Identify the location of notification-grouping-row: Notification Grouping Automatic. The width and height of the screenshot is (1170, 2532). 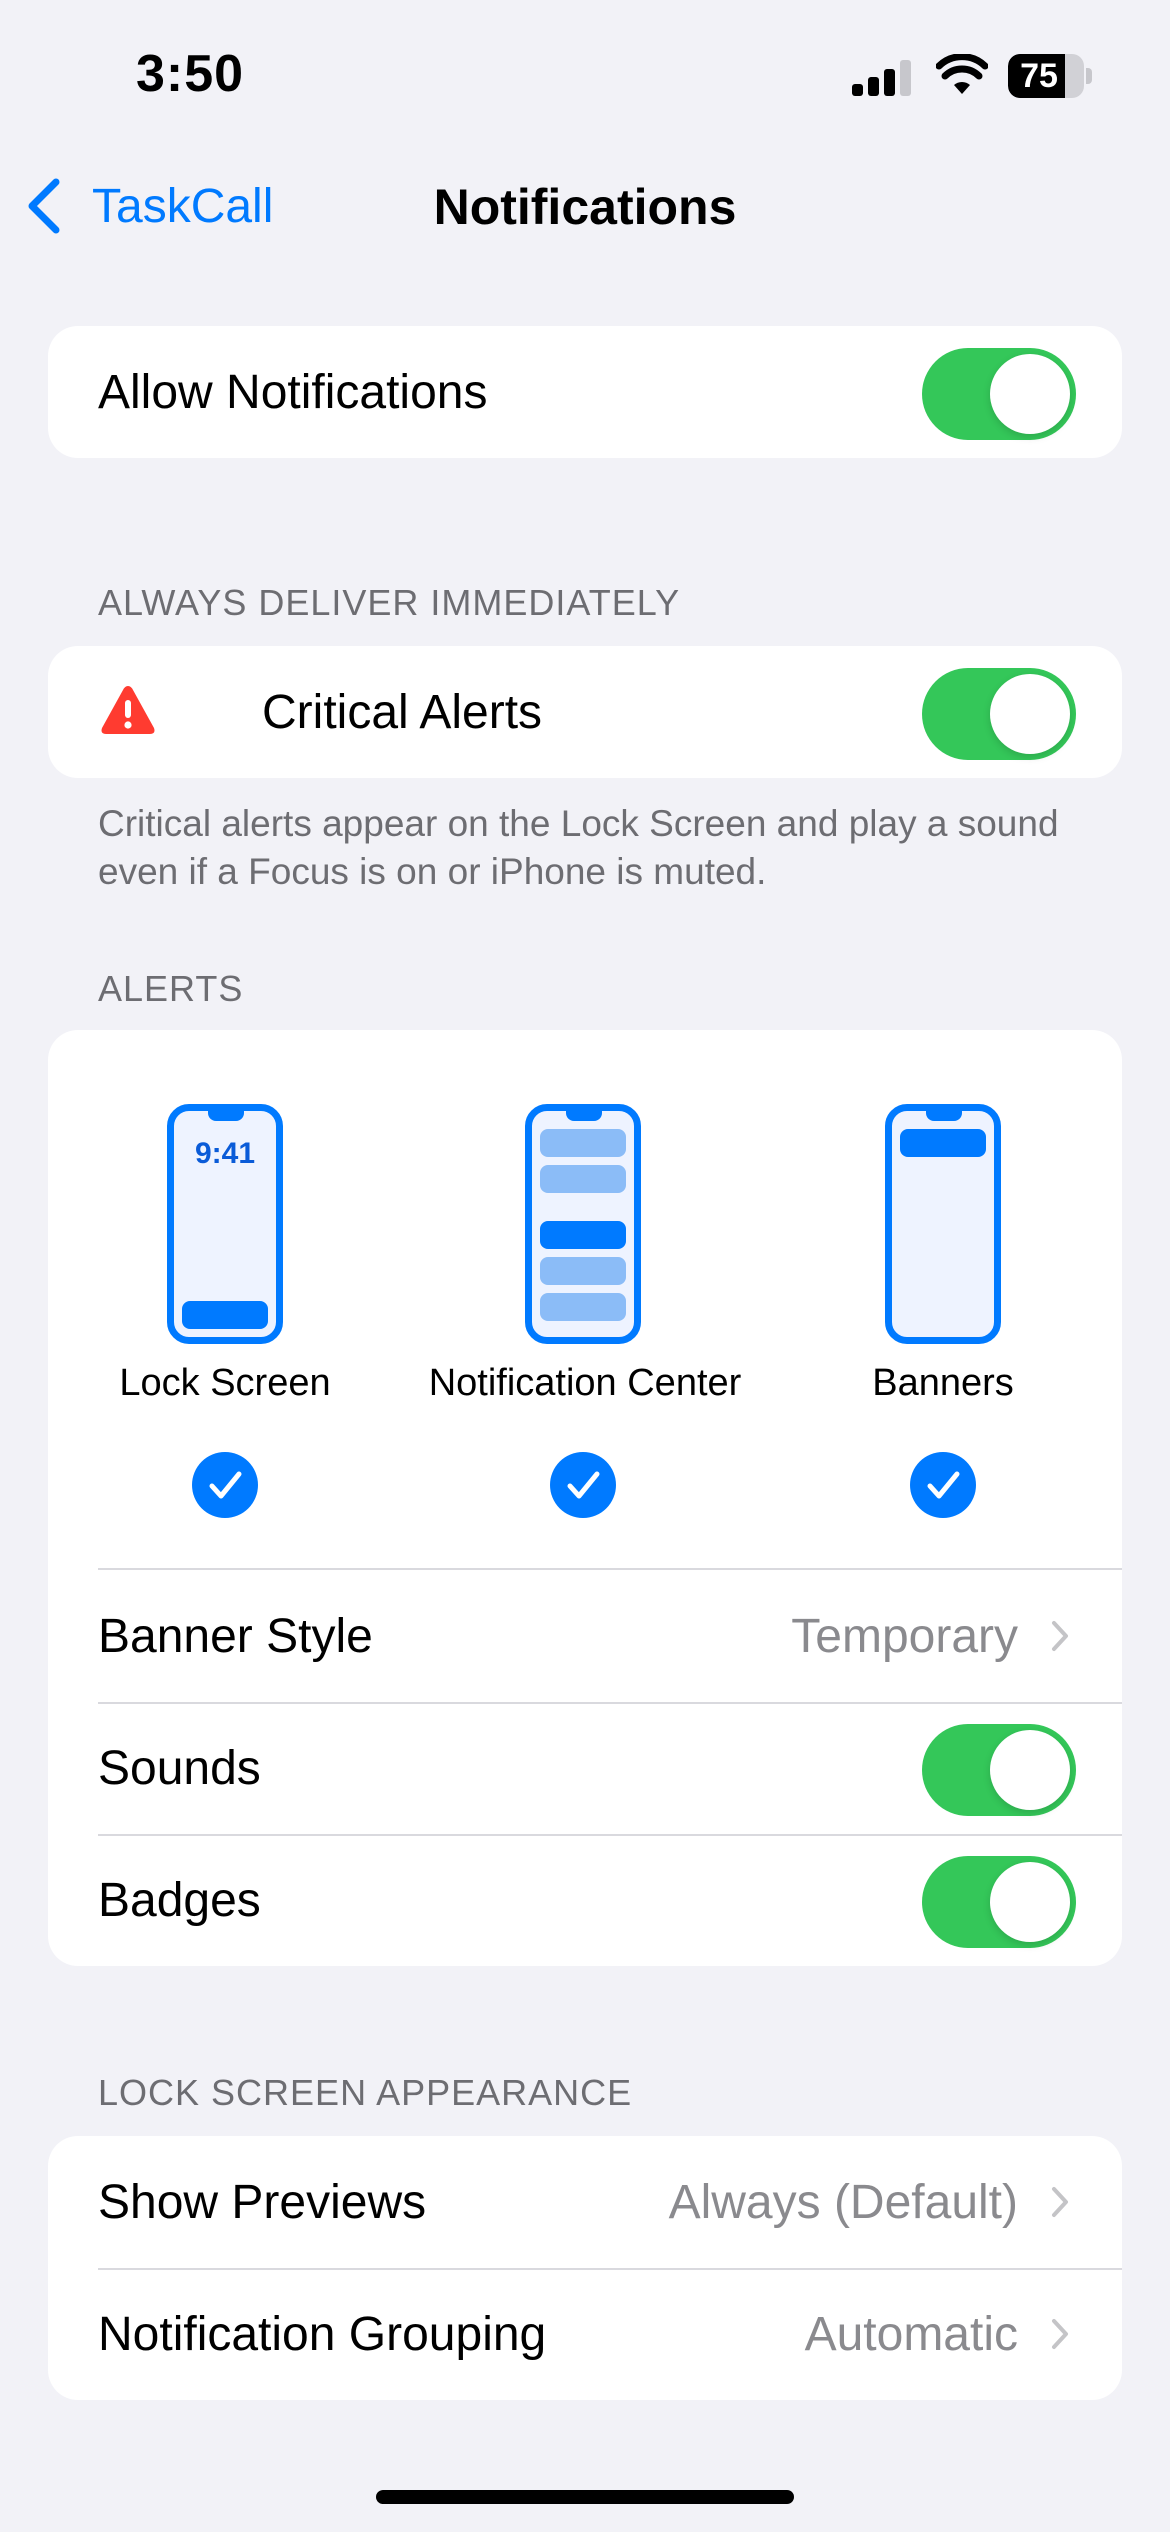
(585, 2334).